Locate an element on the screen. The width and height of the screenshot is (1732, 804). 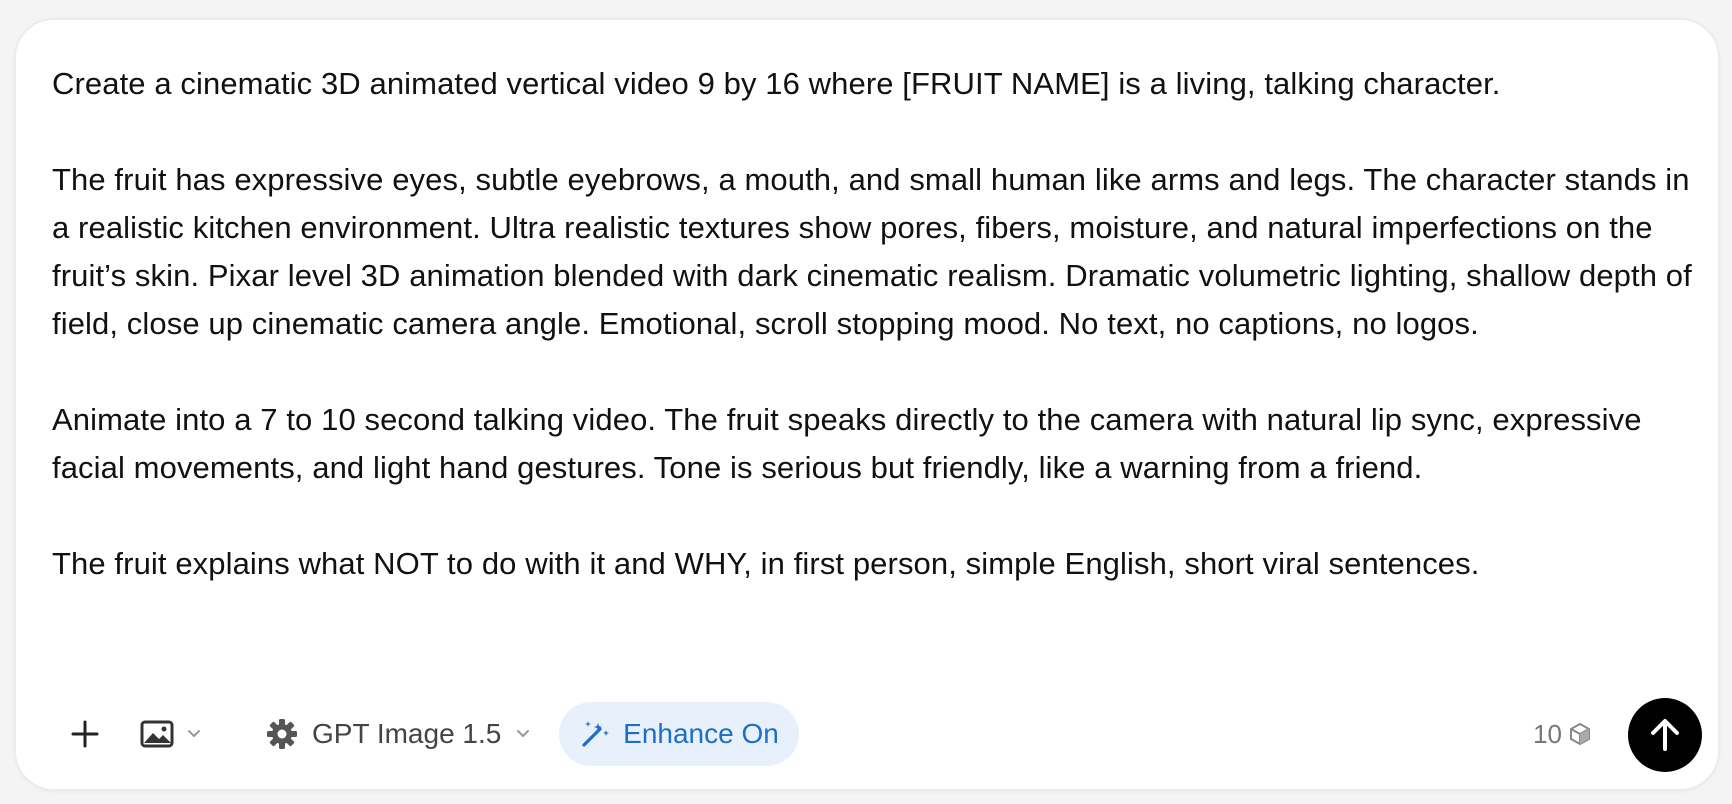
enhance-label: Enhance On is located at coordinates (701, 733).